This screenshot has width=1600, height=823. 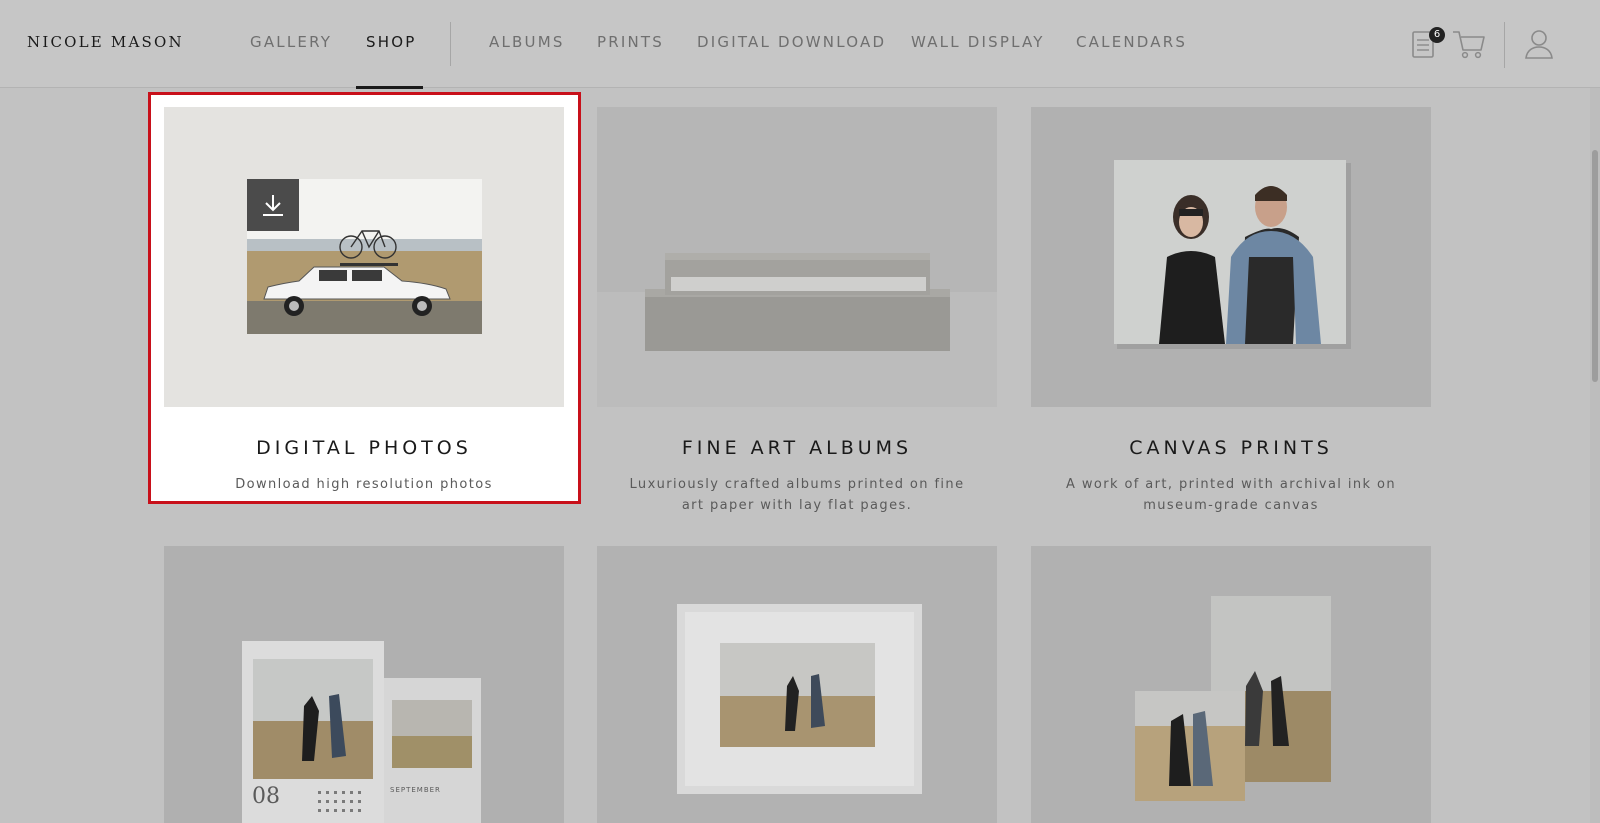 What do you see at coordinates (978, 42) in the screenshot?
I see `nav-wall-display: WALL DISPLAY` at bounding box center [978, 42].